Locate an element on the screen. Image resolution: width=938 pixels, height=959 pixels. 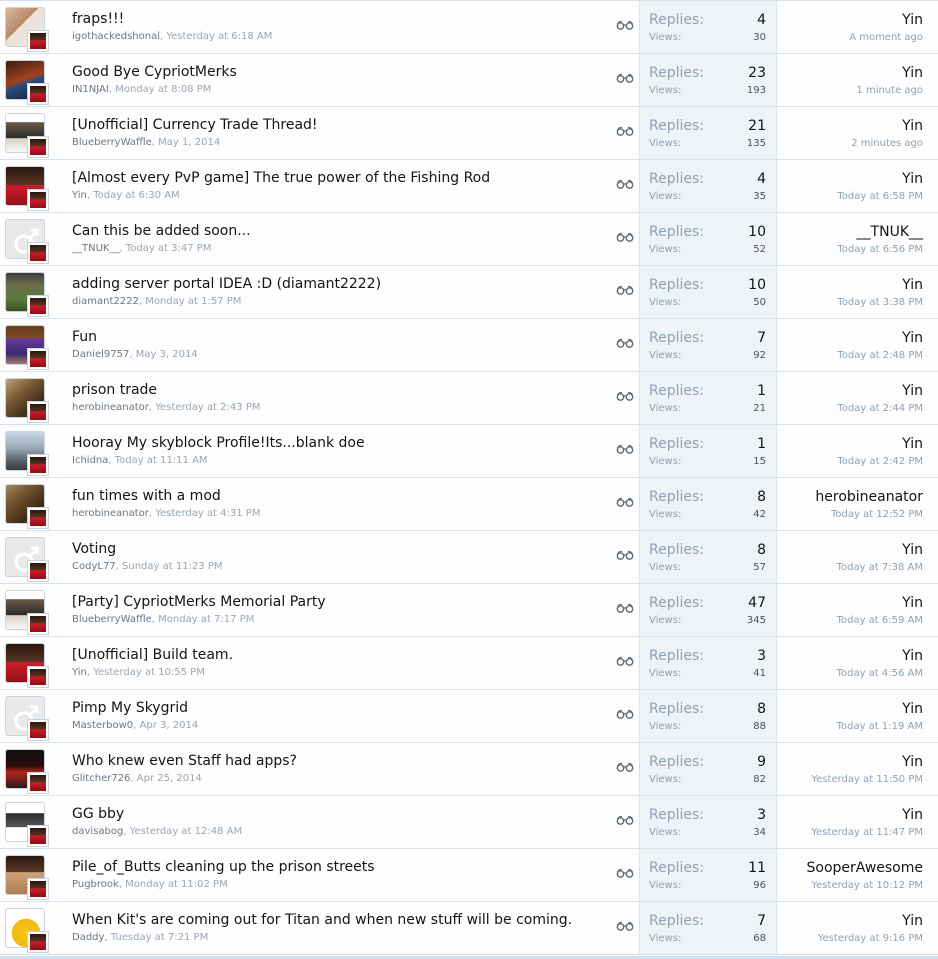
thread-author: __TNUK__ is located at coordinates (95, 248).